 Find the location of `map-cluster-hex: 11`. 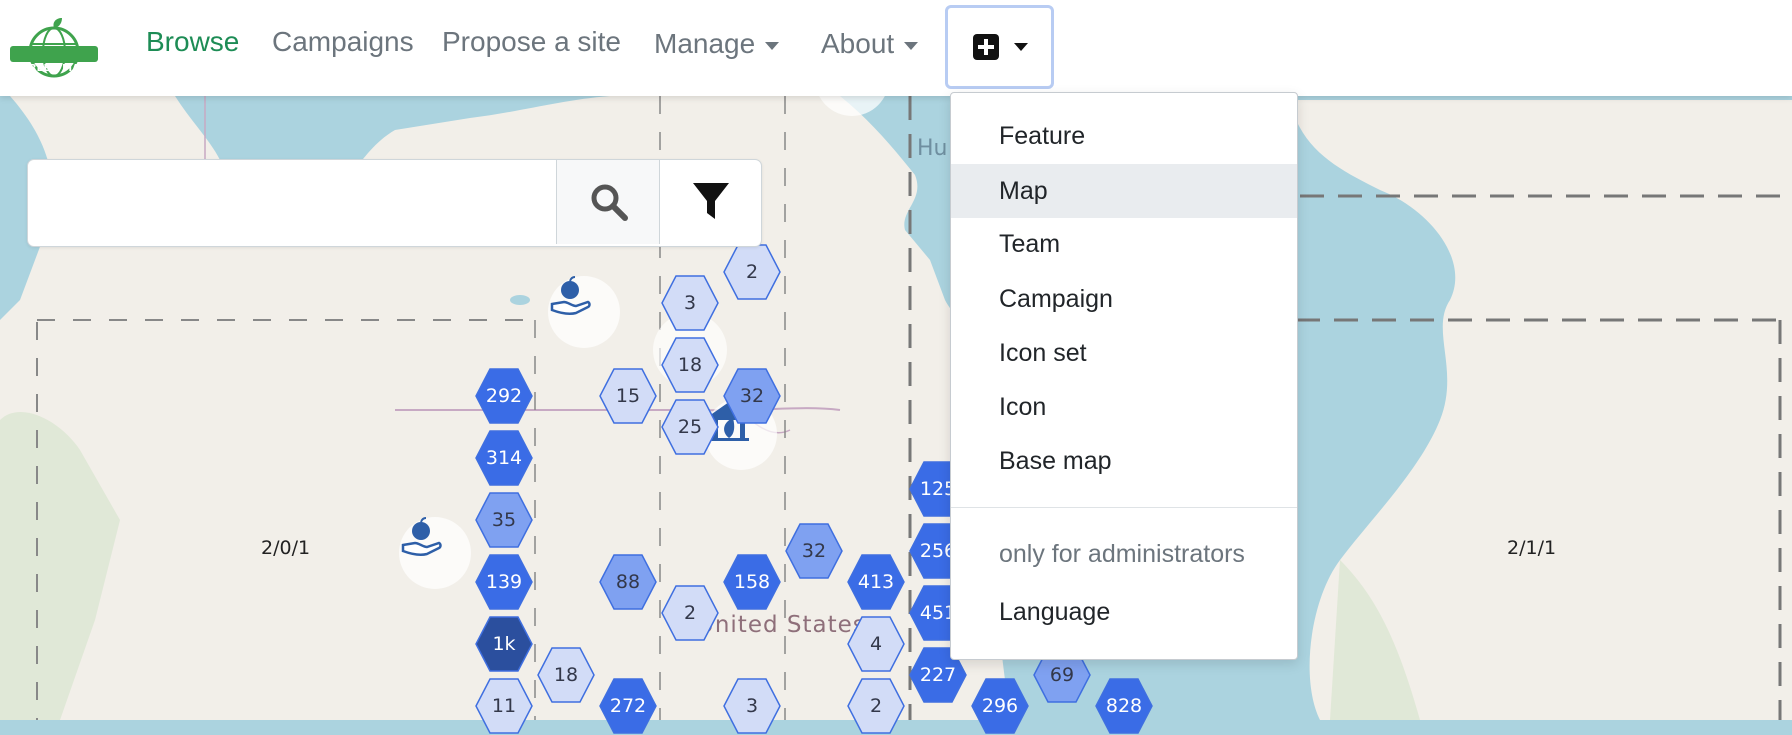

map-cluster-hex: 11 is located at coordinates (504, 706).